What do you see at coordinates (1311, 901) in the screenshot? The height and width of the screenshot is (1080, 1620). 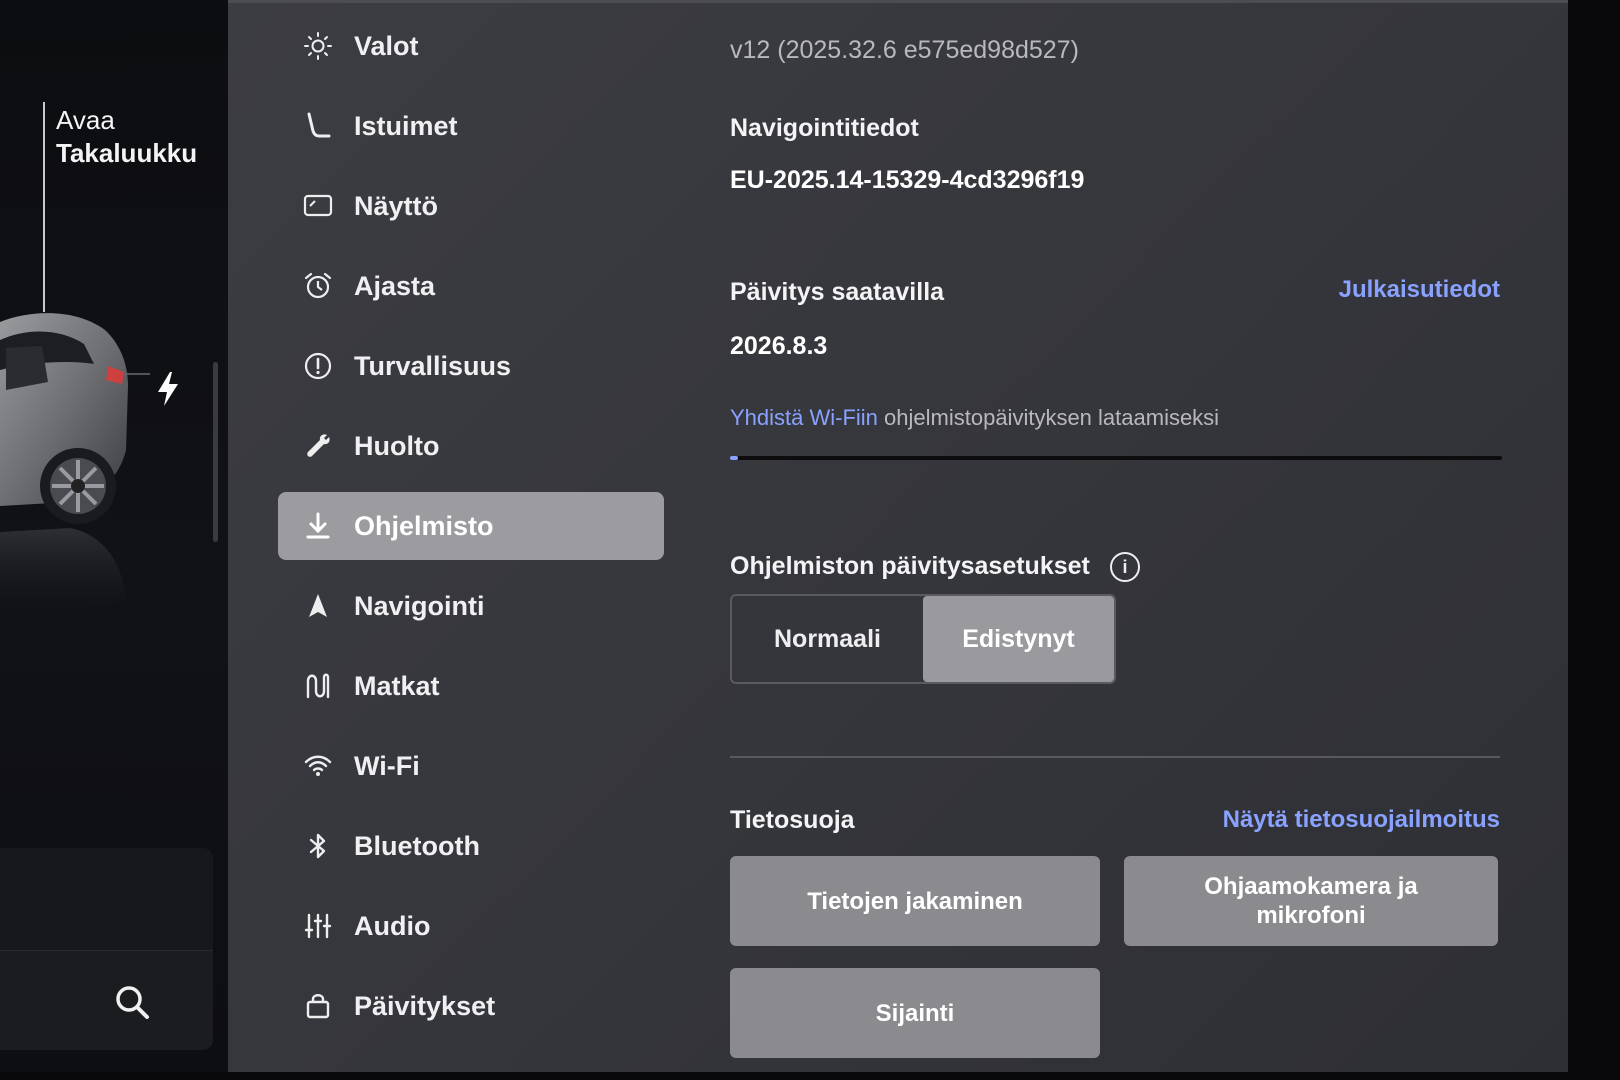 I see `cabin-camera-button: Ohjaamokamera ja mikrofoni` at bounding box center [1311, 901].